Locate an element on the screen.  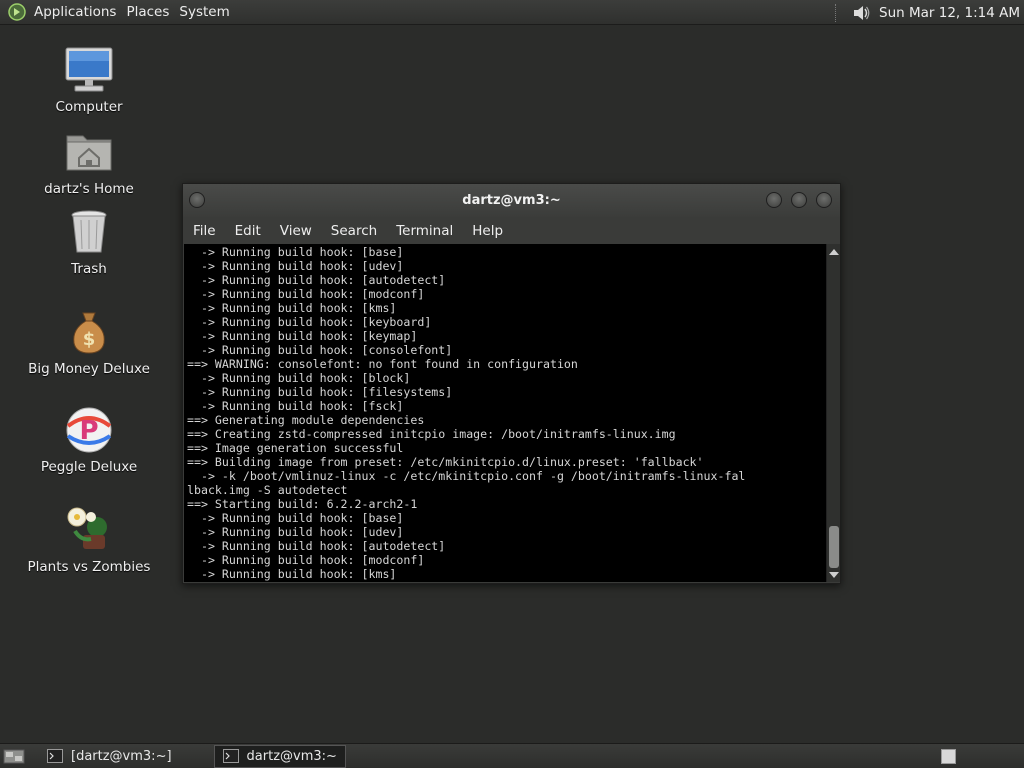
desktop-icon-pvz: Plants vs Zombies is located at coordinates (89, 540).